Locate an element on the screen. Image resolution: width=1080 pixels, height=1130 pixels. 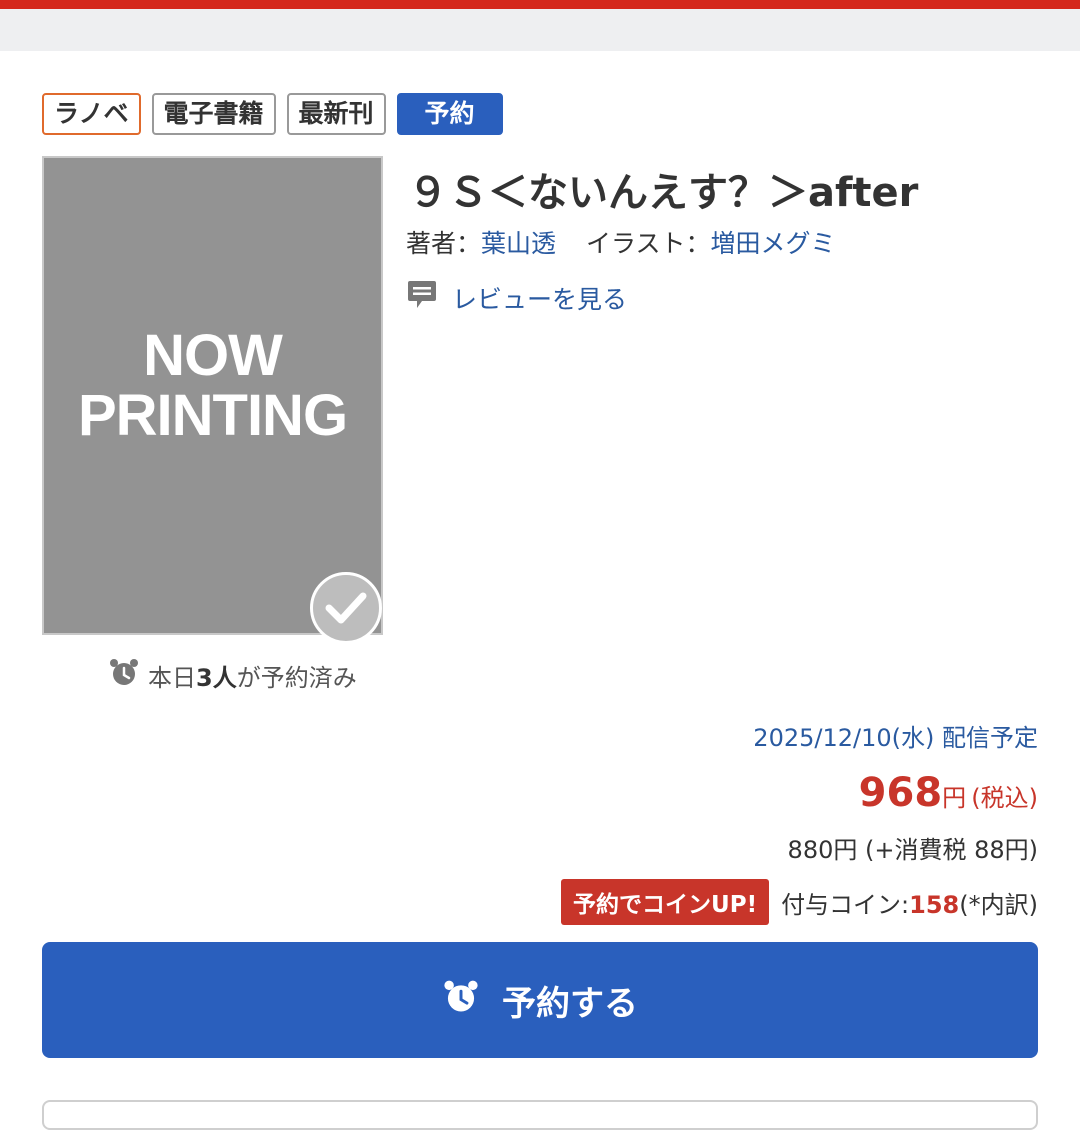
tag-latest: 最新刊 is located at coordinates (336, 114).